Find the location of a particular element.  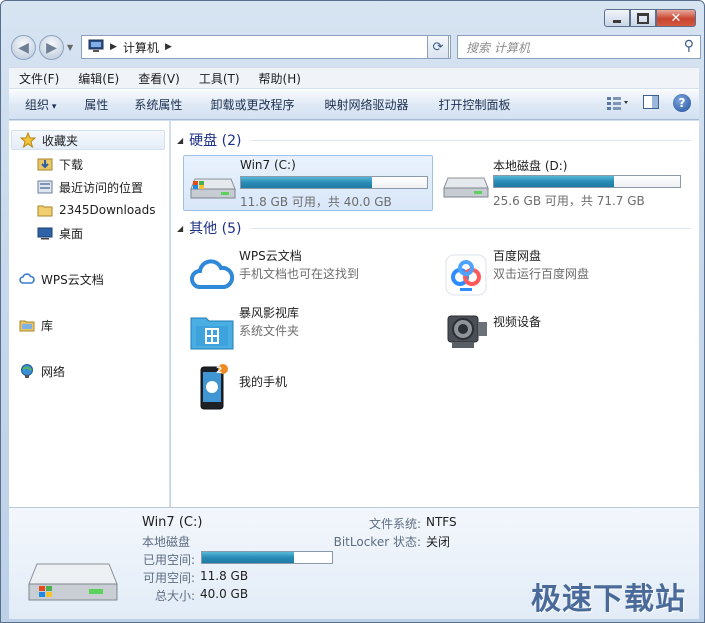

change-view-icon is located at coordinates (618, 103).